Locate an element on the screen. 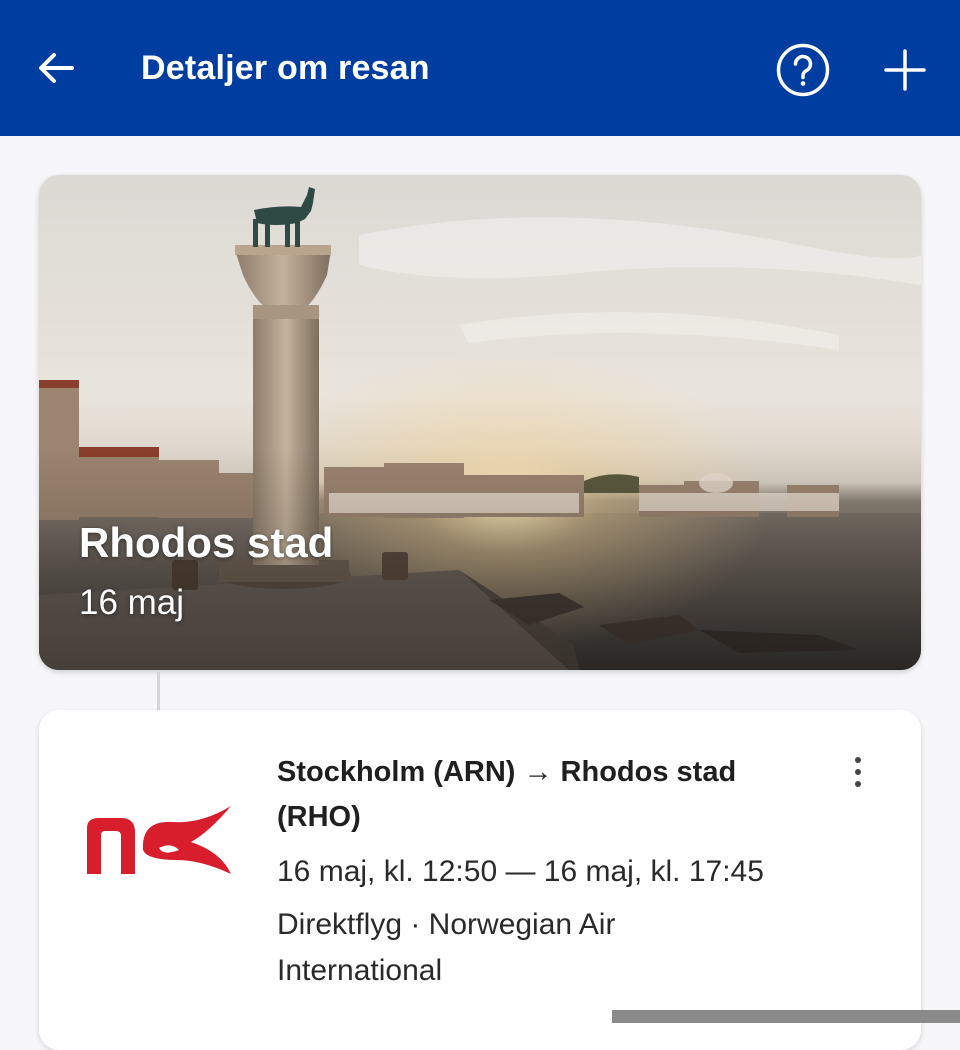  airline-logo is located at coordinates (159, 836).